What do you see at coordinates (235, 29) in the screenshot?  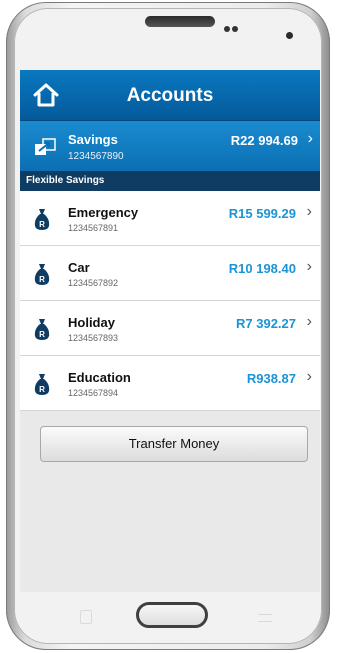 I see `light-sensor` at bounding box center [235, 29].